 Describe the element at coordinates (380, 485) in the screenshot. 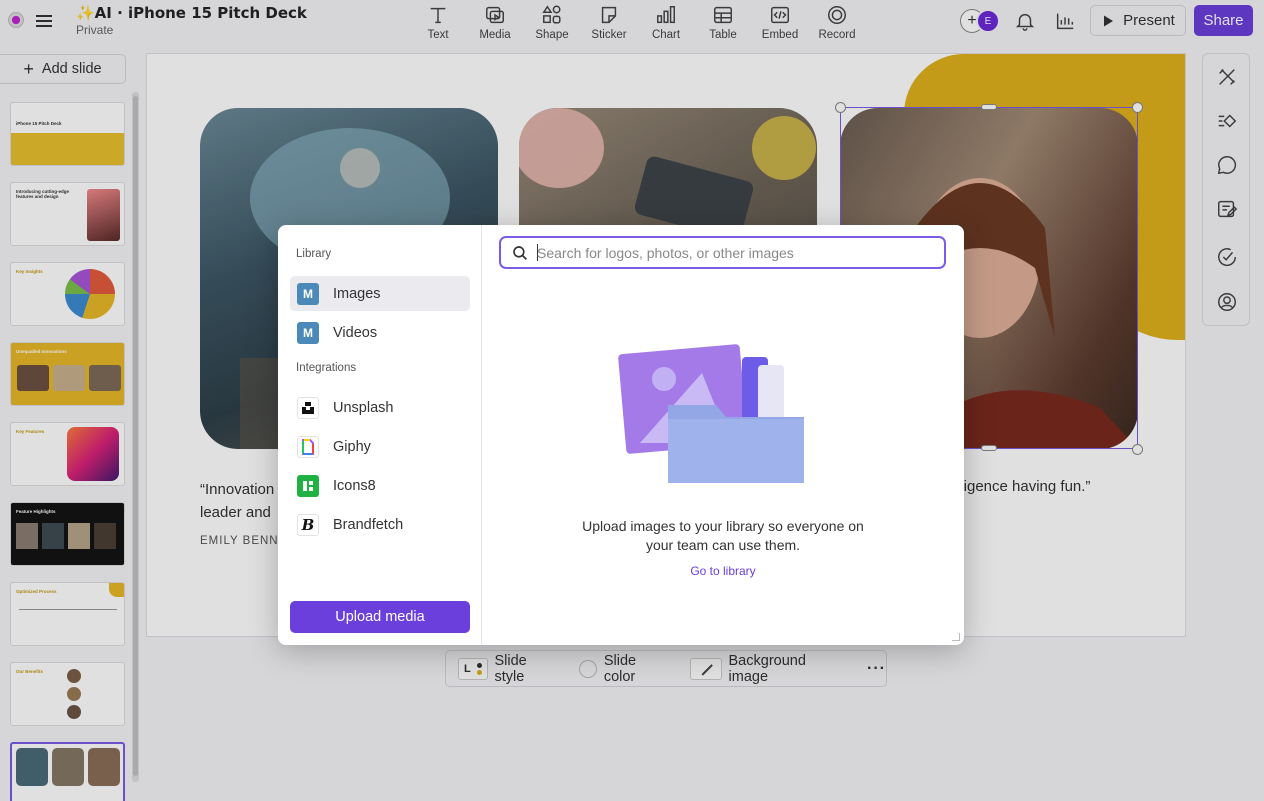

I see `integration-icons8: Icons8` at that location.